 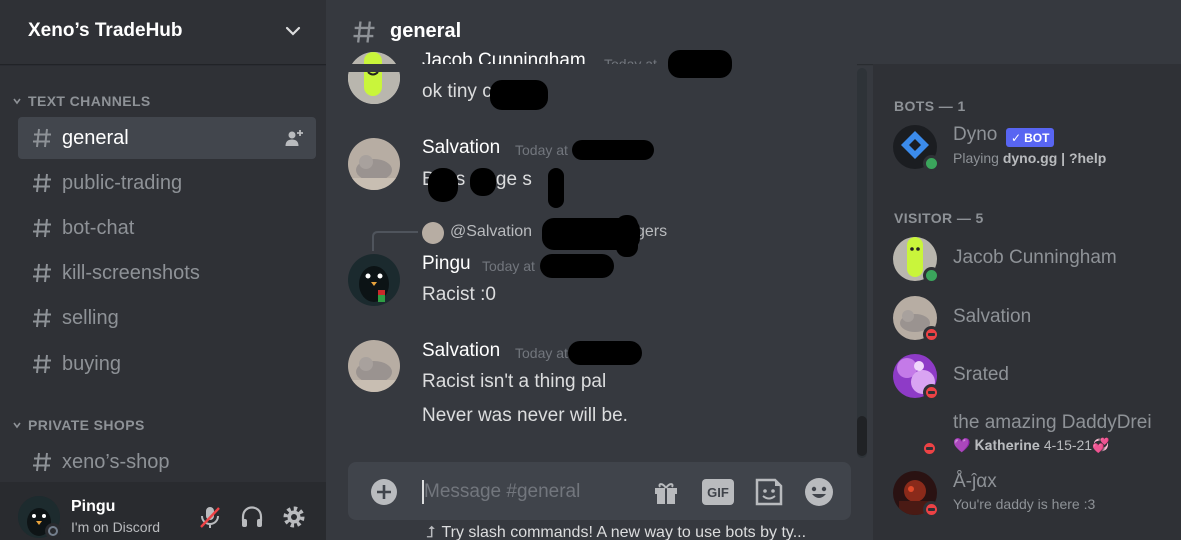 I want to click on scrollbar-track, so click(x=862, y=263).